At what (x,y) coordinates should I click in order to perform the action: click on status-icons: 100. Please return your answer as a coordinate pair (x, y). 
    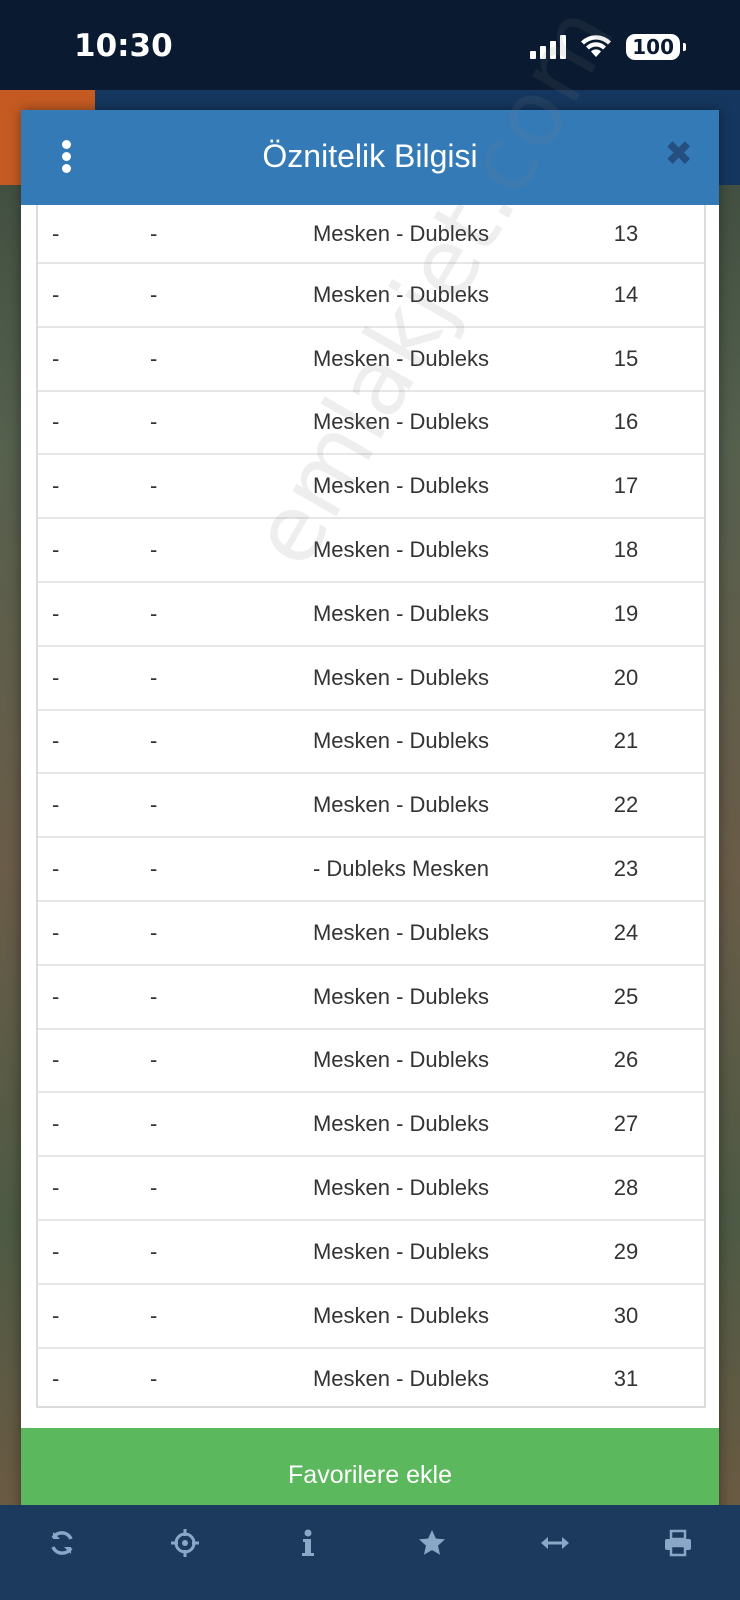
    Looking at the image, I should click on (608, 47).